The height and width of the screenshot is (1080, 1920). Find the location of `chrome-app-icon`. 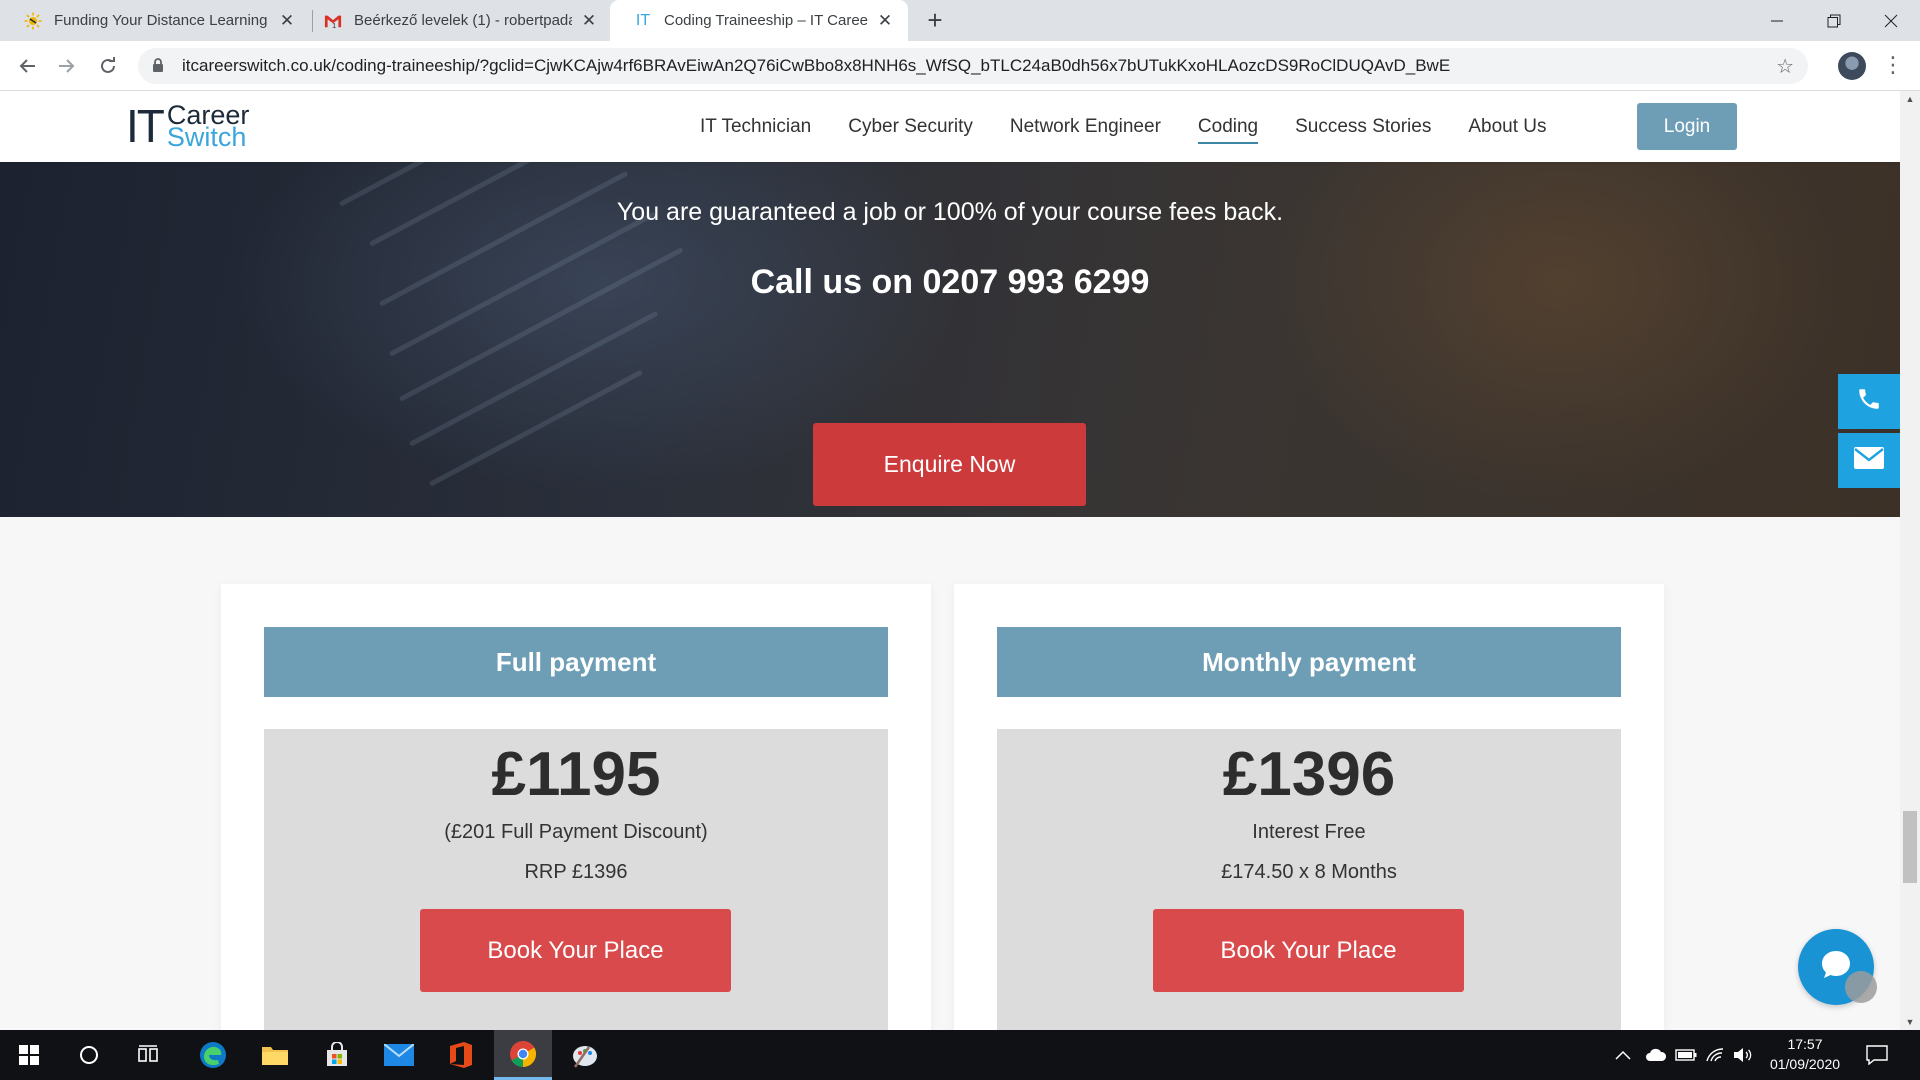

chrome-app-icon is located at coordinates (523, 1055).